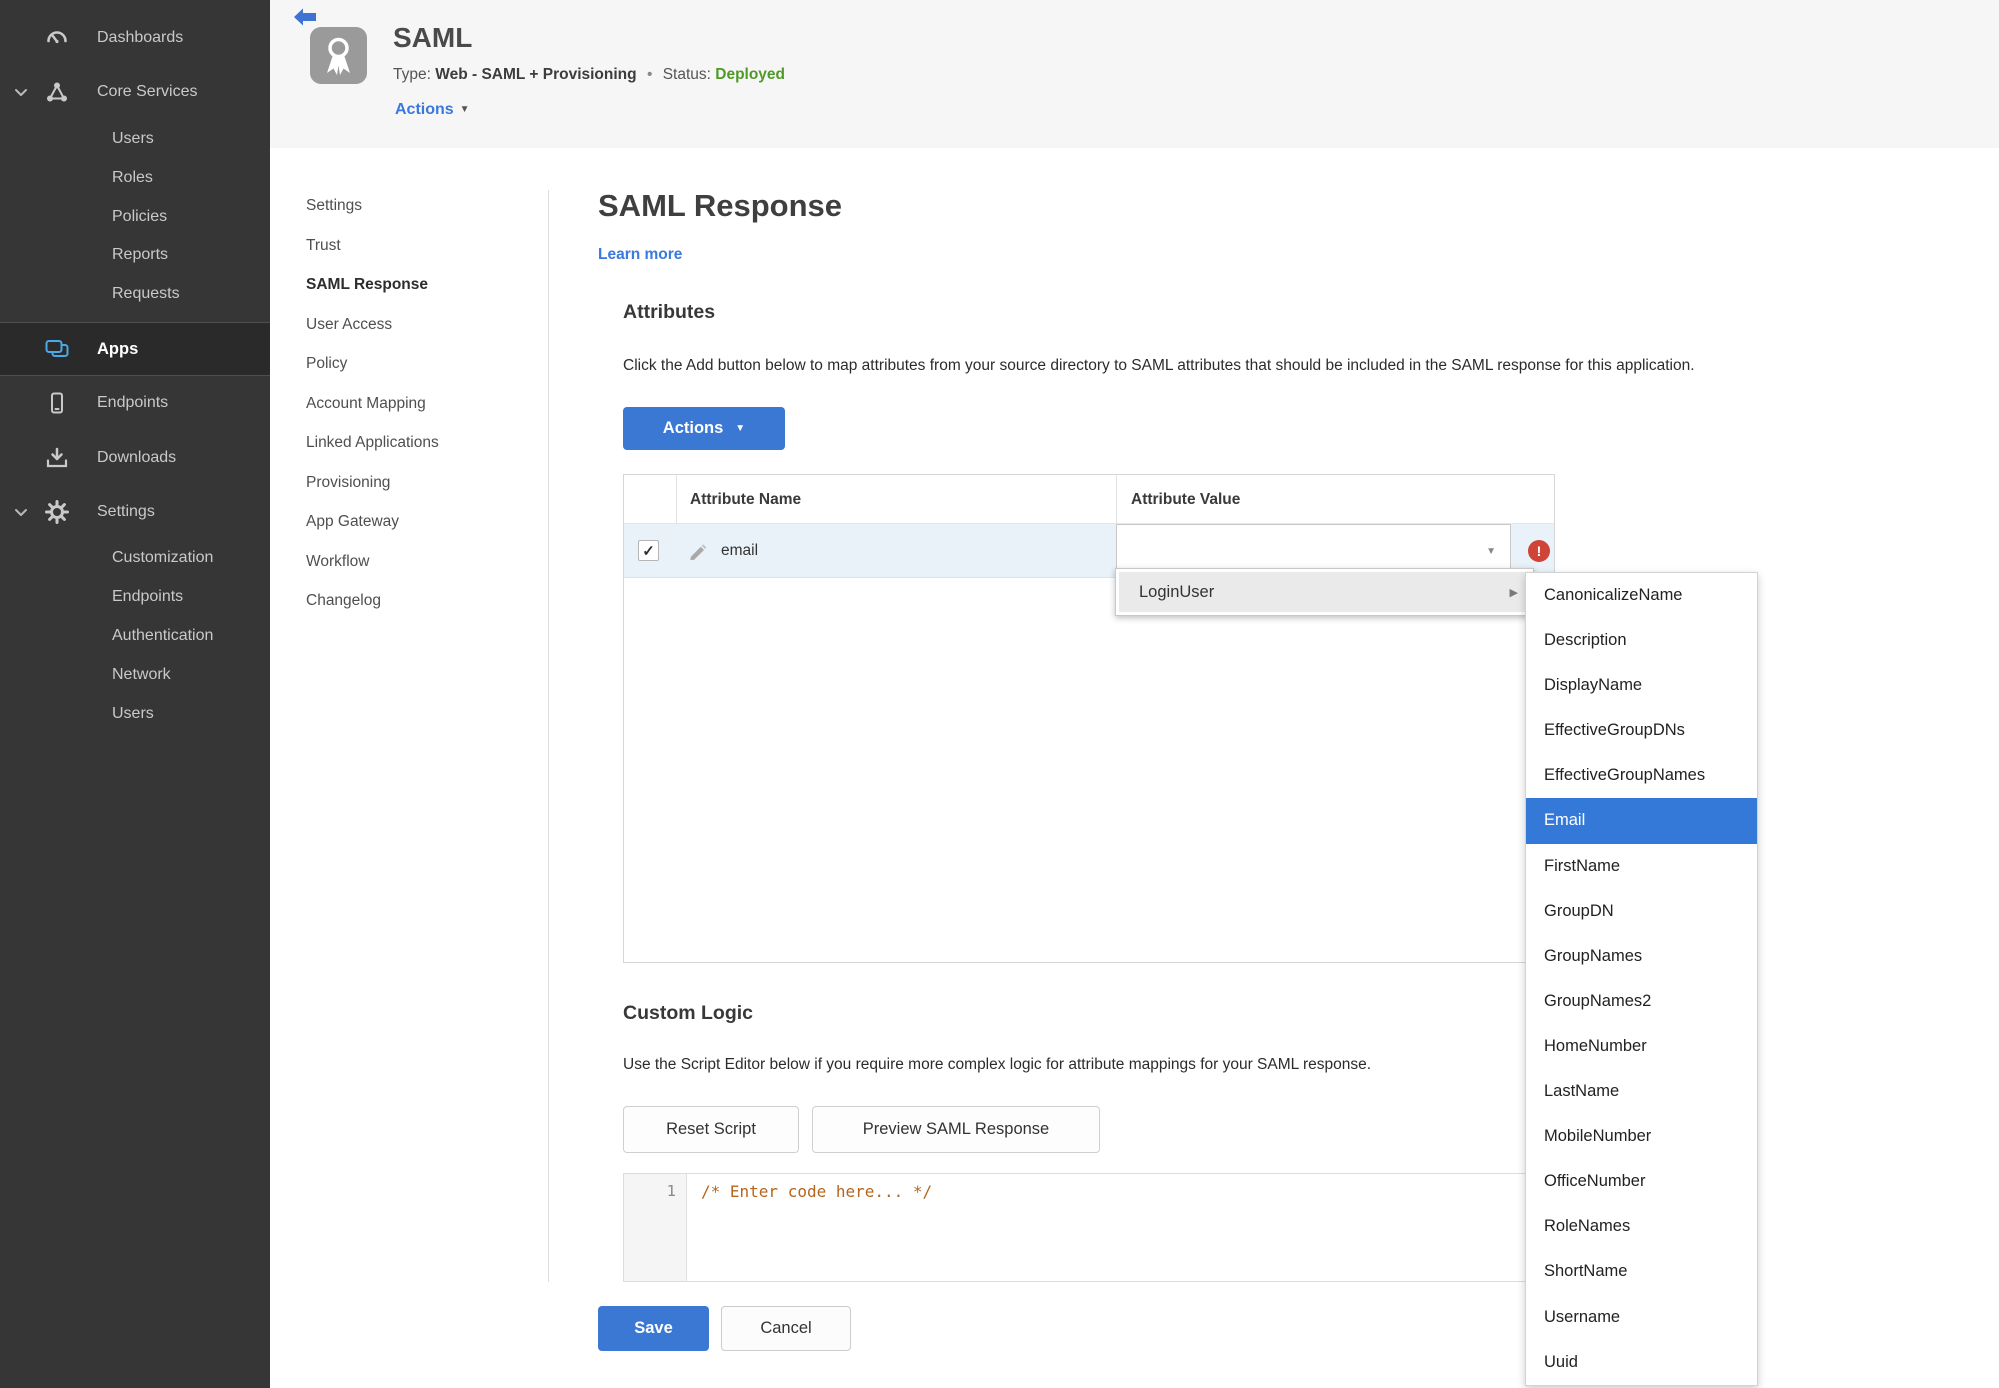 The height and width of the screenshot is (1388, 1999). Describe the element at coordinates (655, 1227) in the screenshot. I see `editor-line-gutter: 1` at that location.